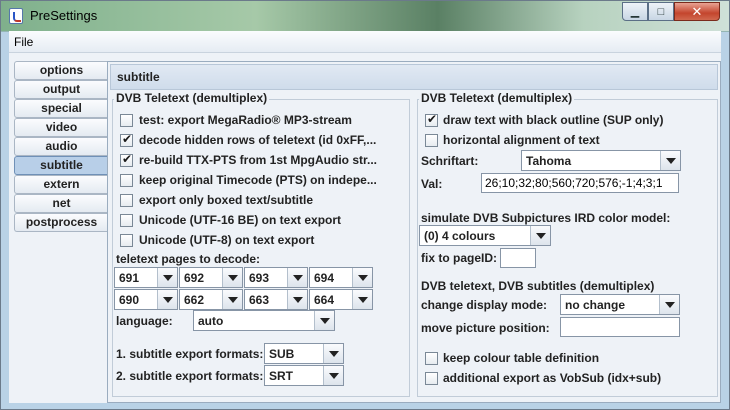  I want to click on close-icon: ✕, so click(697, 11).